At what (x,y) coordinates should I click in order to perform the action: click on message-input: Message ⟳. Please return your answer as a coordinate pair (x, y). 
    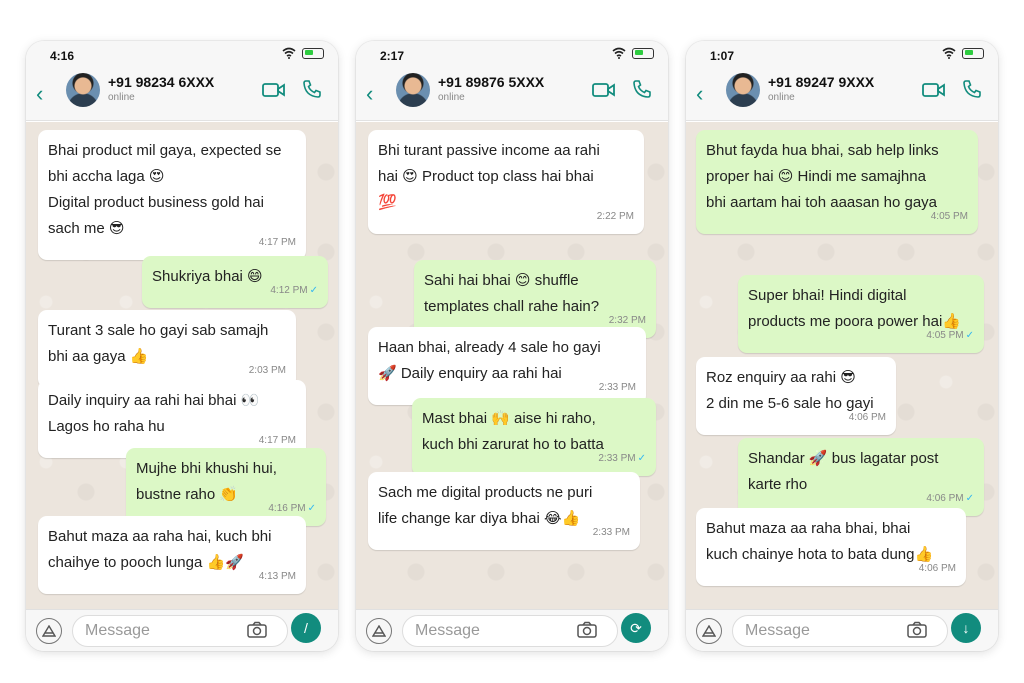
    Looking at the image, I should click on (526, 630).